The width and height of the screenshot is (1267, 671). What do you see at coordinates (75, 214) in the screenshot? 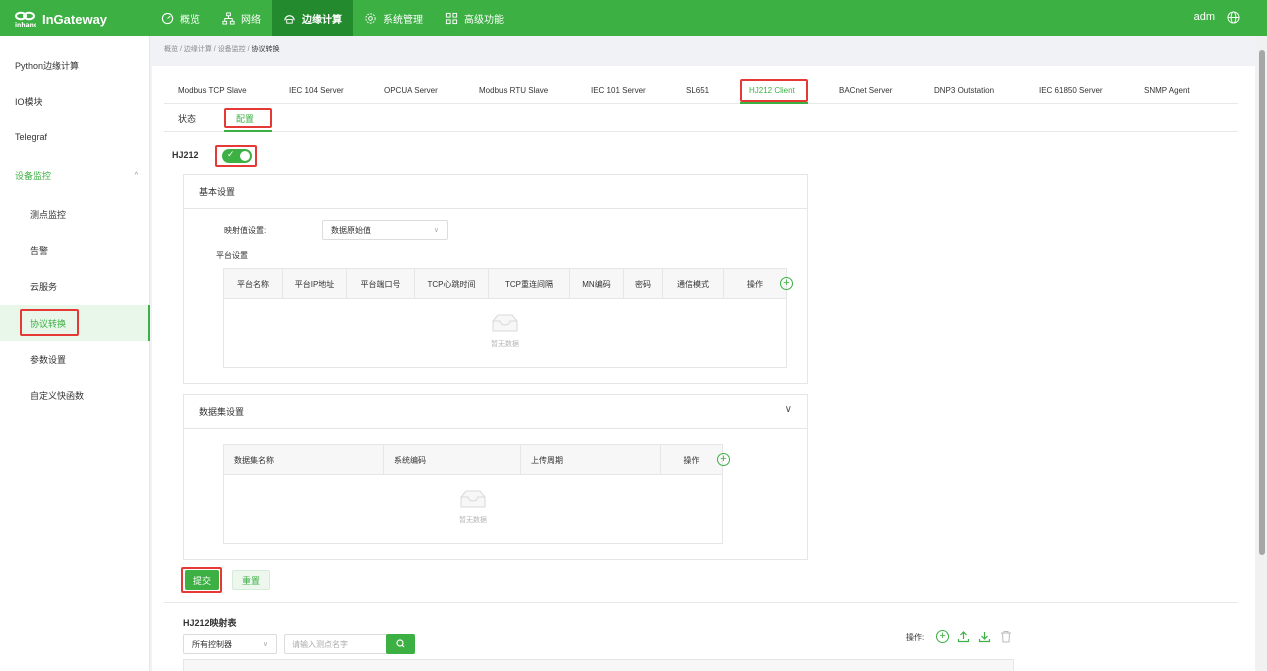
I see `sidebar-item-point-monitor: 测点监控` at bounding box center [75, 214].